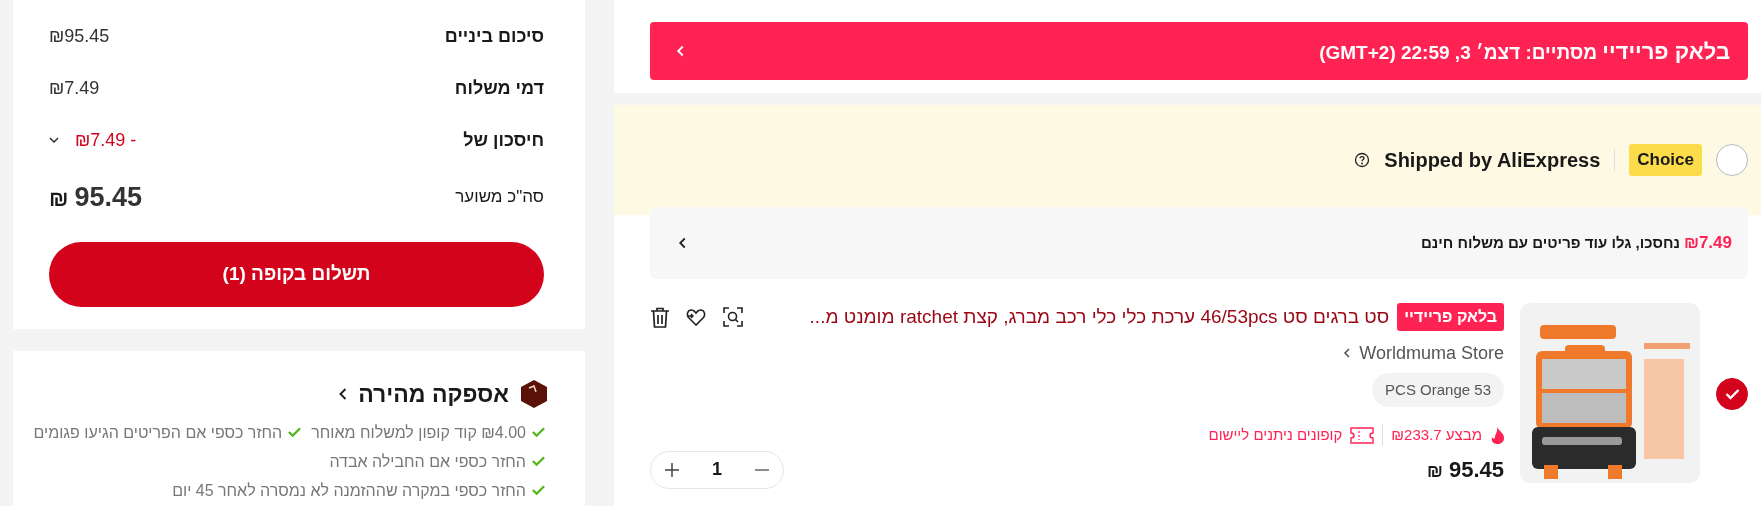  I want to click on summary-label: סיכום ביניים, so click(494, 36).